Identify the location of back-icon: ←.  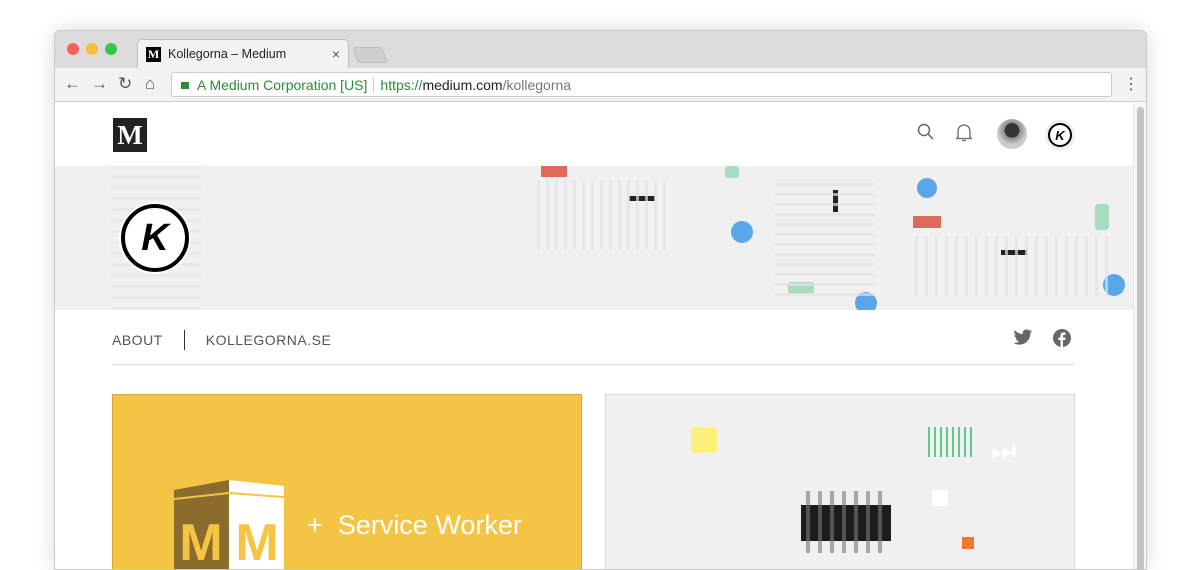
(72, 84).